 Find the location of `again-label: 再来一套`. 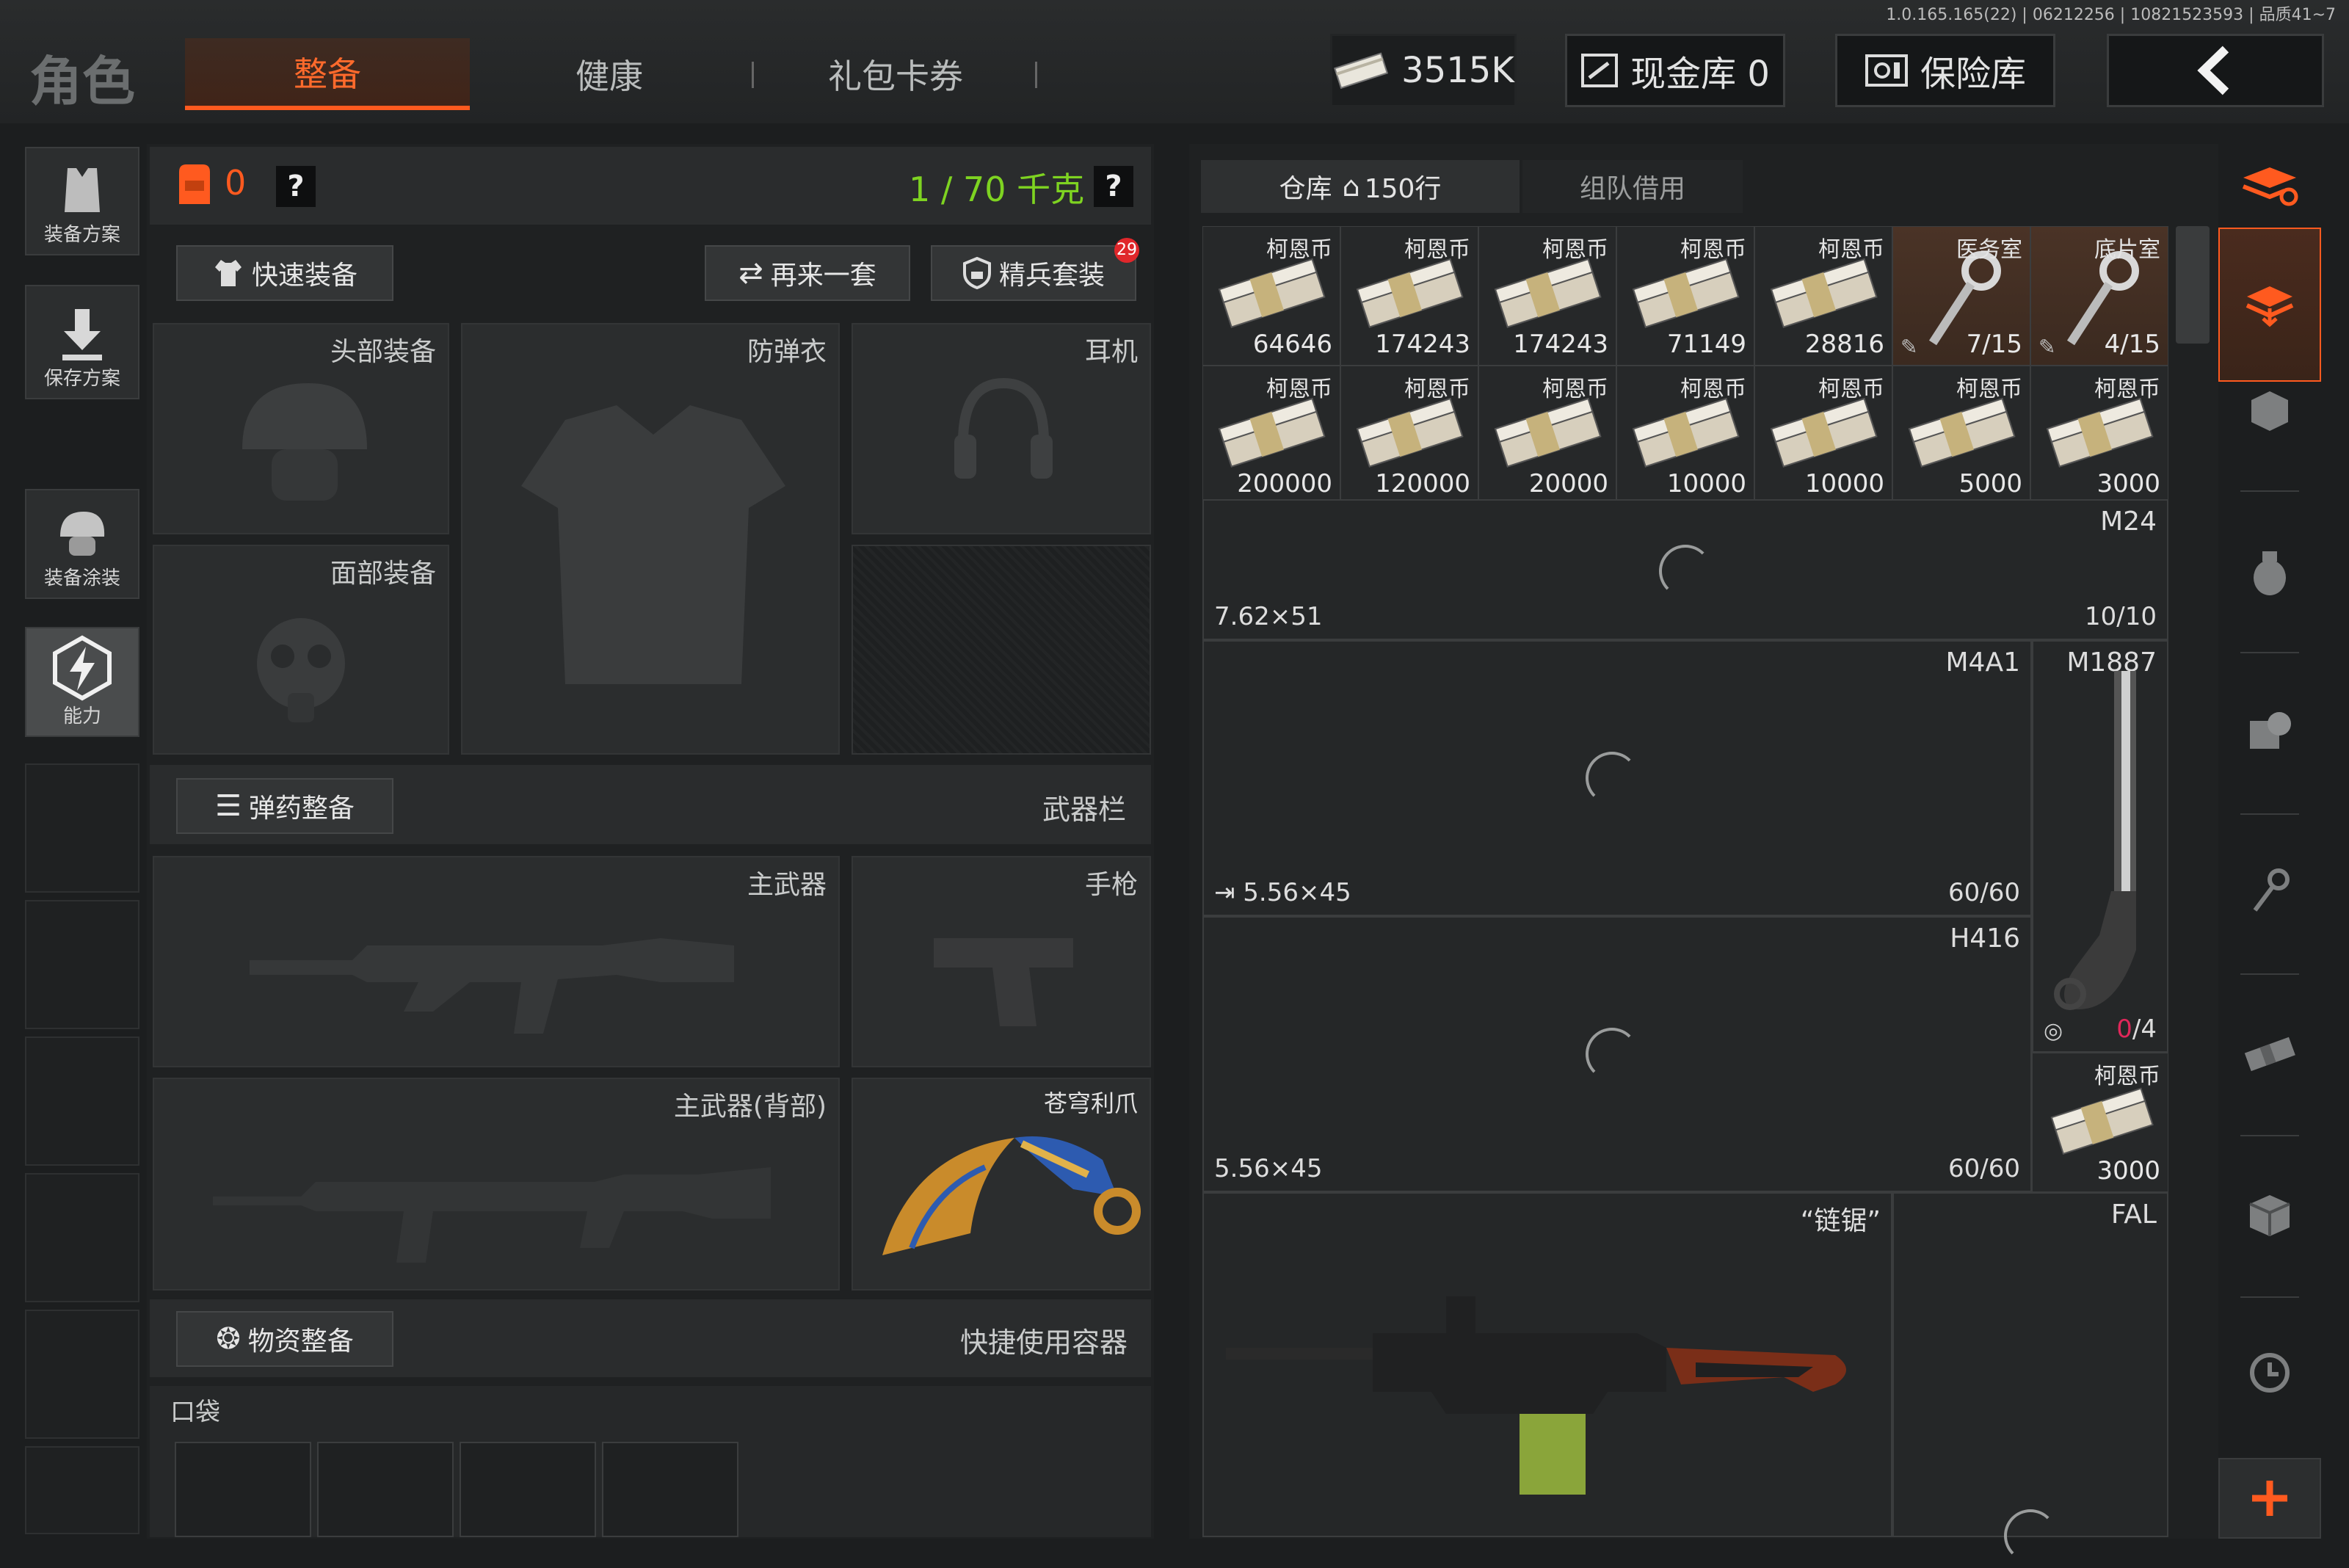

again-label: 再来一套 is located at coordinates (823, 276).